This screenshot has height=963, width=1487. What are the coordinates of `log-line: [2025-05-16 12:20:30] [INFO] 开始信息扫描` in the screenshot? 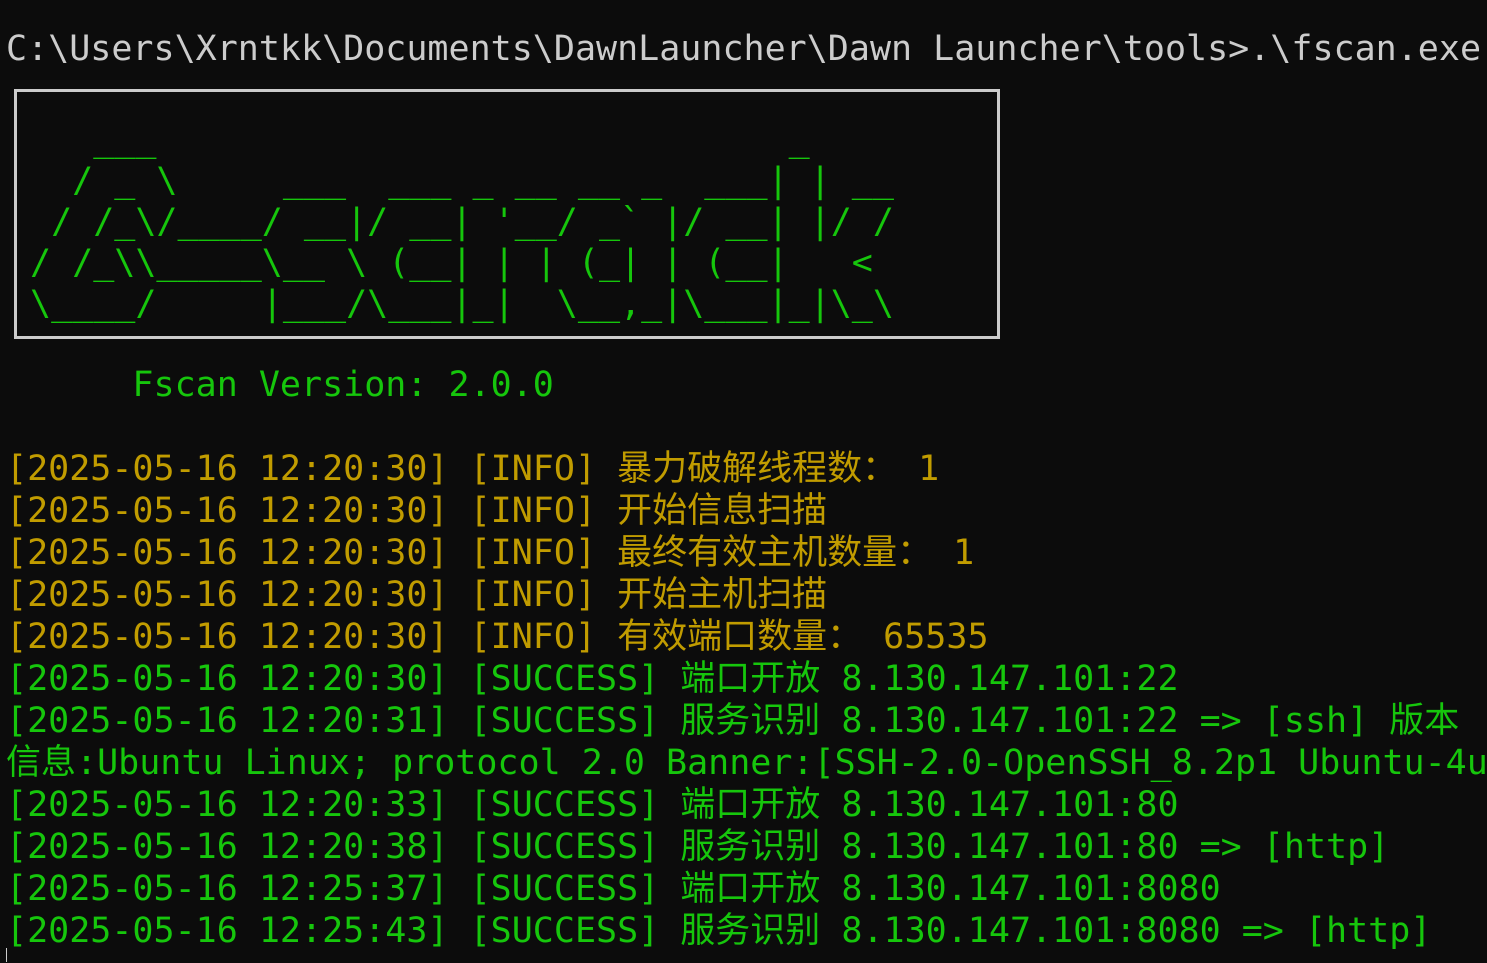 It's located at (417, 511).